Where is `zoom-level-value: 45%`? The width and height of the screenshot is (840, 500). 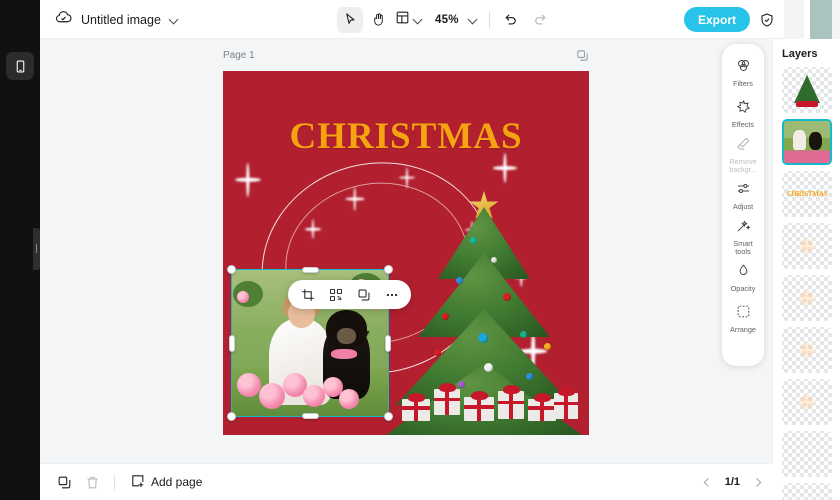 zoom-level-value: 45% is located at coordinates (447, 19).